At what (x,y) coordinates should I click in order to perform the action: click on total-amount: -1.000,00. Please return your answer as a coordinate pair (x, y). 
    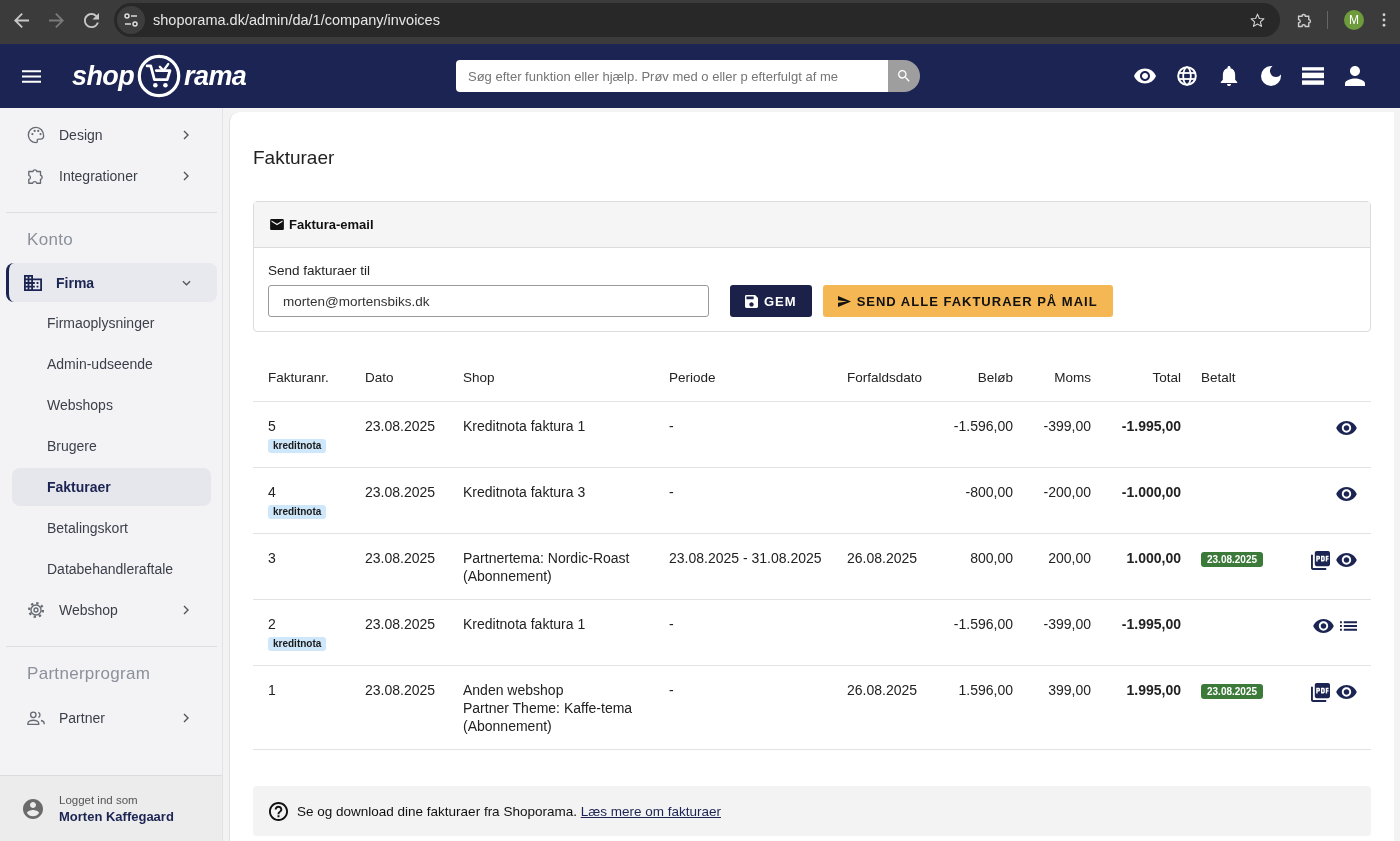
    Looking at the image, I should click on (1151, 492).